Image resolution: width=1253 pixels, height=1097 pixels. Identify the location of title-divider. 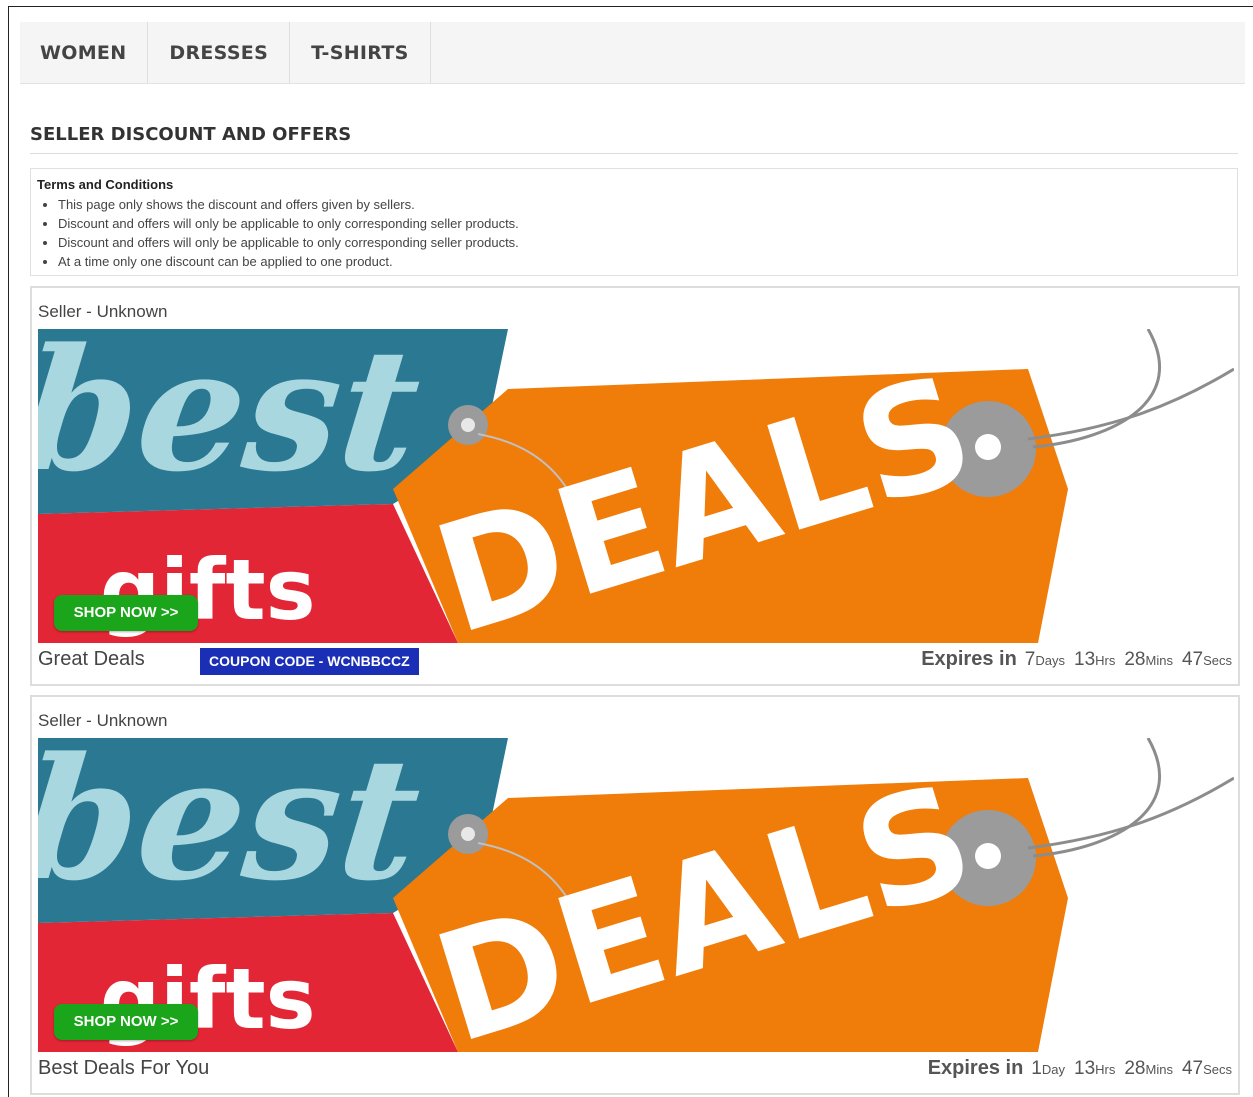
(634, 153).